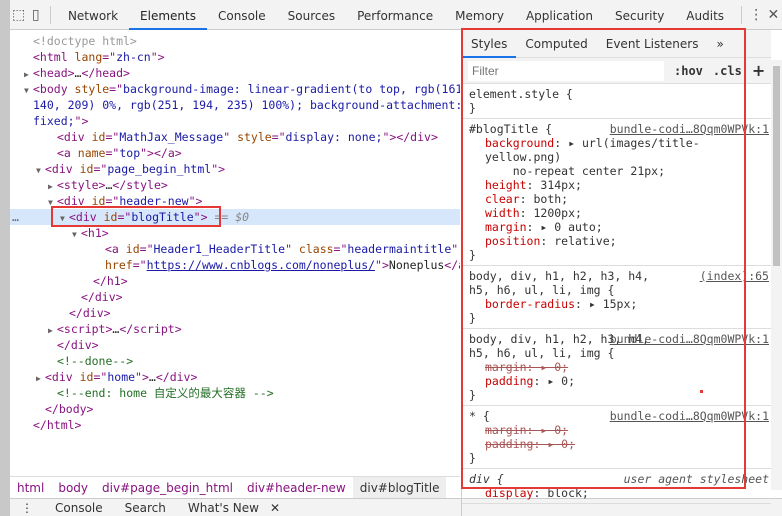 This screenshot has width=782, height=516. I want to click on drawer-tab-search: Search, so click(145, 508).